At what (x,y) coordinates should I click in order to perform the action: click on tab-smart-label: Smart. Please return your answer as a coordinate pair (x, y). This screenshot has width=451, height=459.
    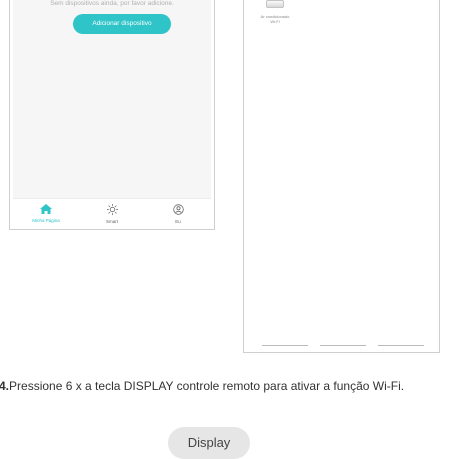
    Looking at the image, I should click on (111, 221).